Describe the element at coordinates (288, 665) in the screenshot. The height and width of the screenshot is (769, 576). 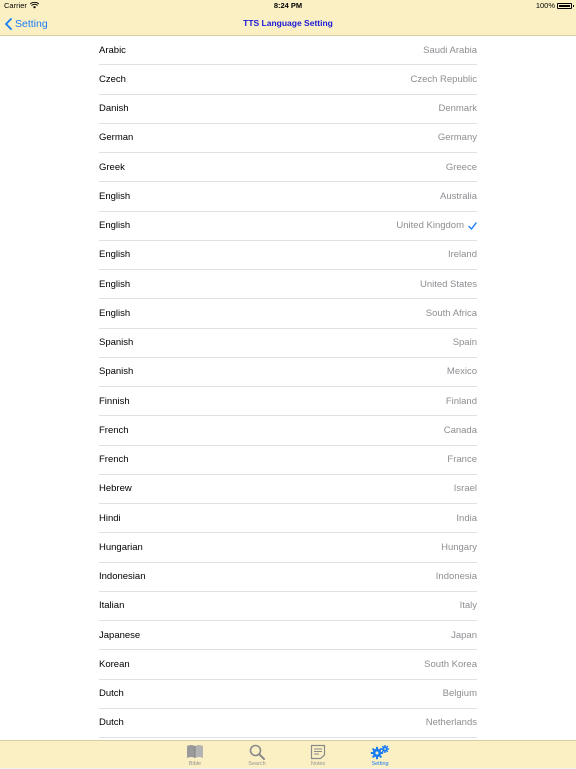
I see `language-row: Korean South Korea` at that location.